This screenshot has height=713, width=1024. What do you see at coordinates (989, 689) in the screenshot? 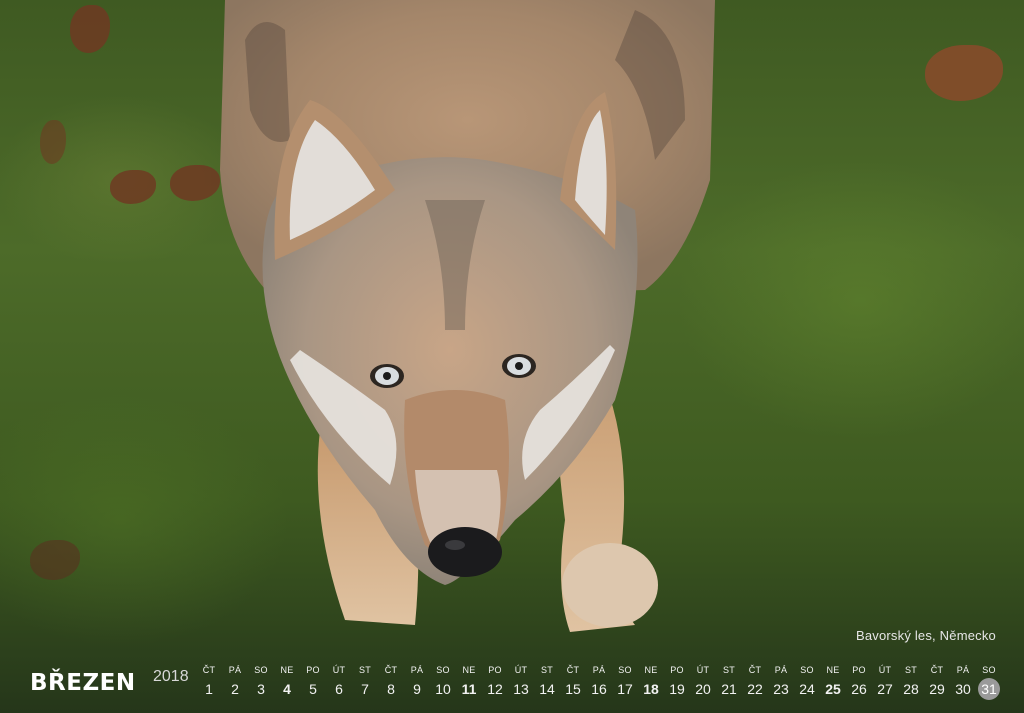
I see `day-number: 31` at bounding box center [989, 689].